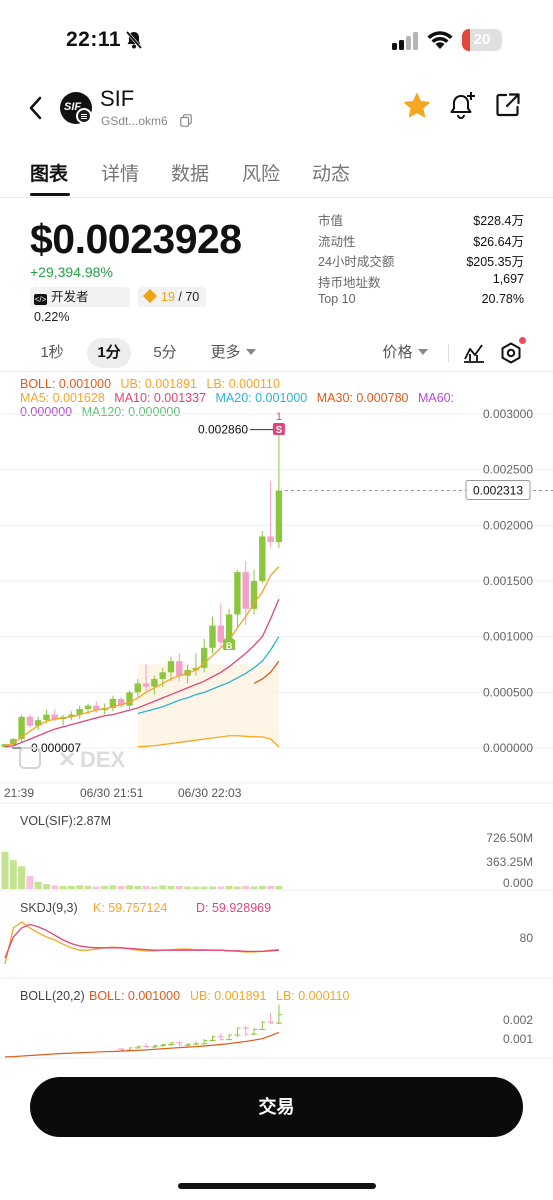  I want to click on tab-data: 数据, so click(190, 172).